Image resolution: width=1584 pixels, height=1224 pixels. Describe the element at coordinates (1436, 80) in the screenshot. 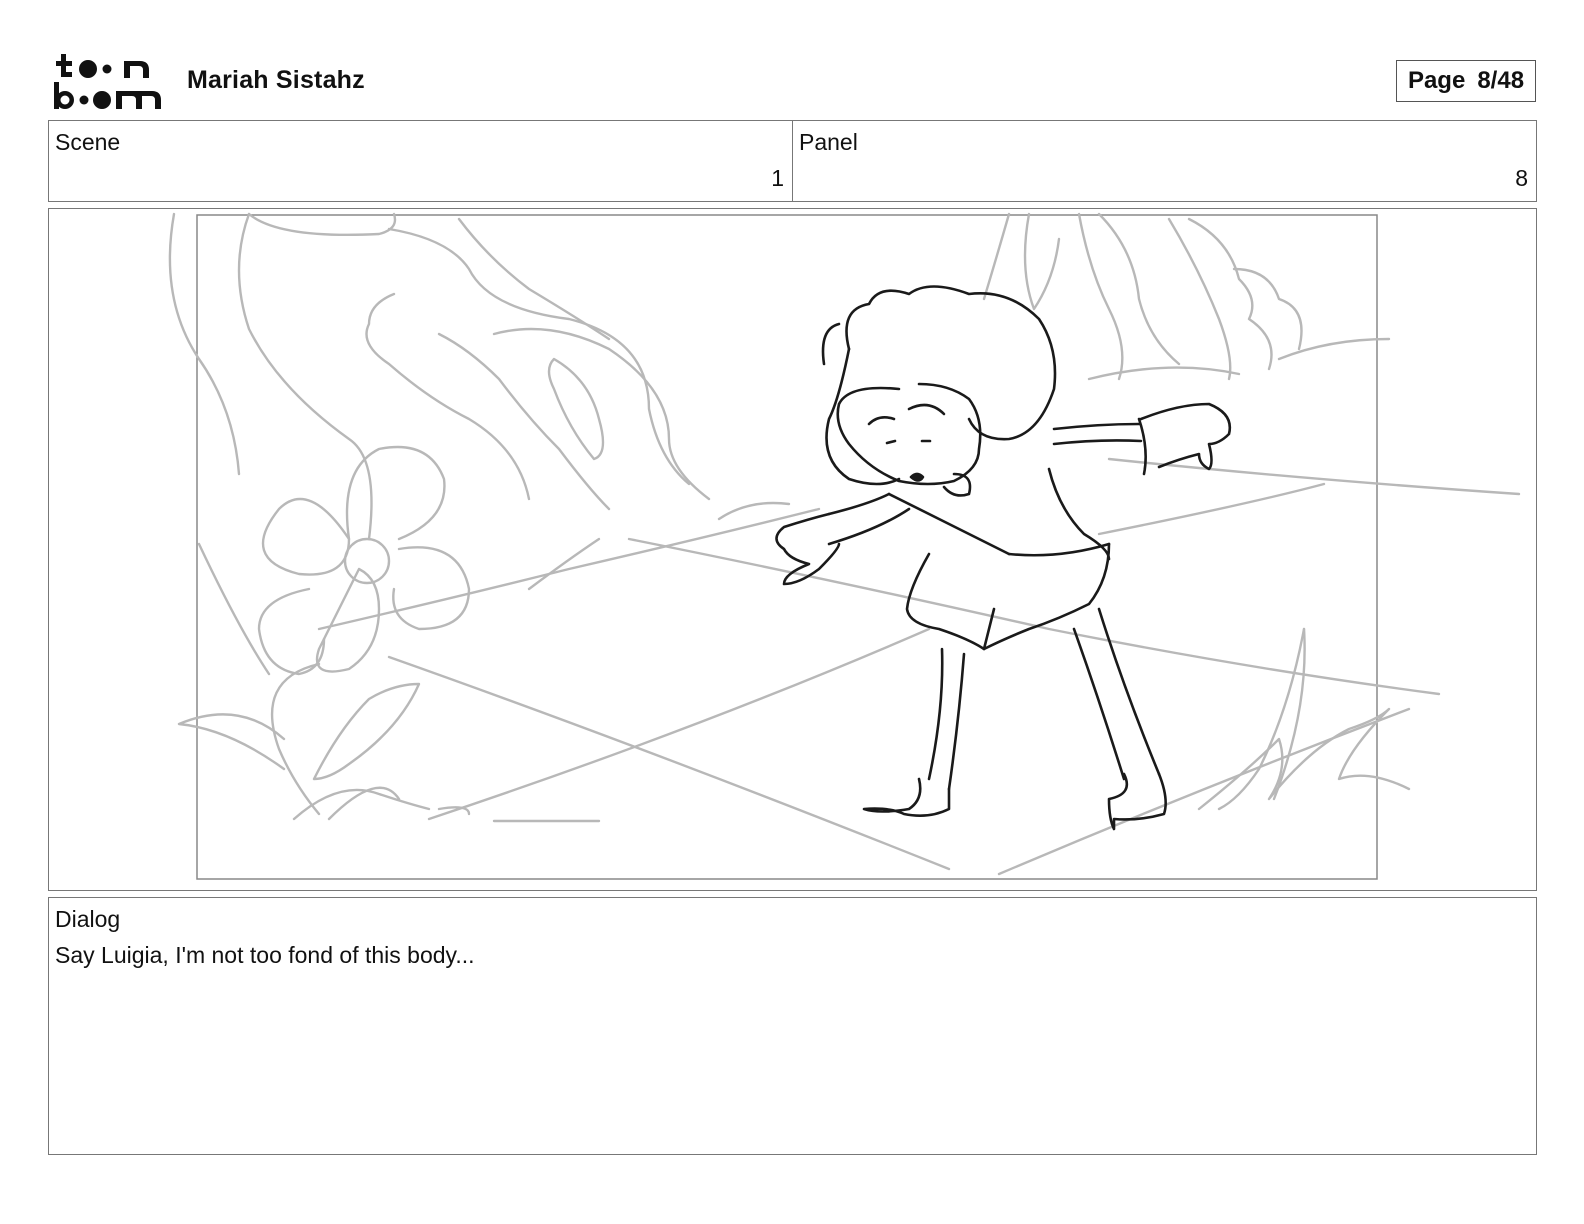

I see `page-label: Page` at that location.